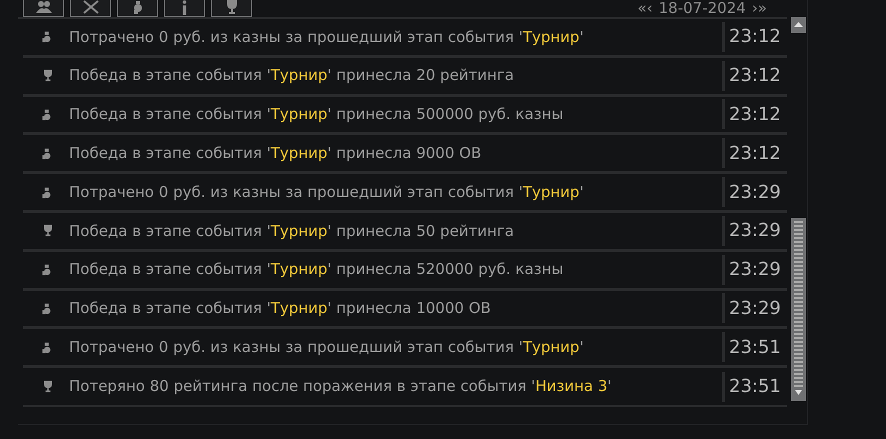 The image size is (886, 439). I want to click on log-message: Победа в этапе события 'Турнир' принесла 20 рейтинга, so click(292, 75).